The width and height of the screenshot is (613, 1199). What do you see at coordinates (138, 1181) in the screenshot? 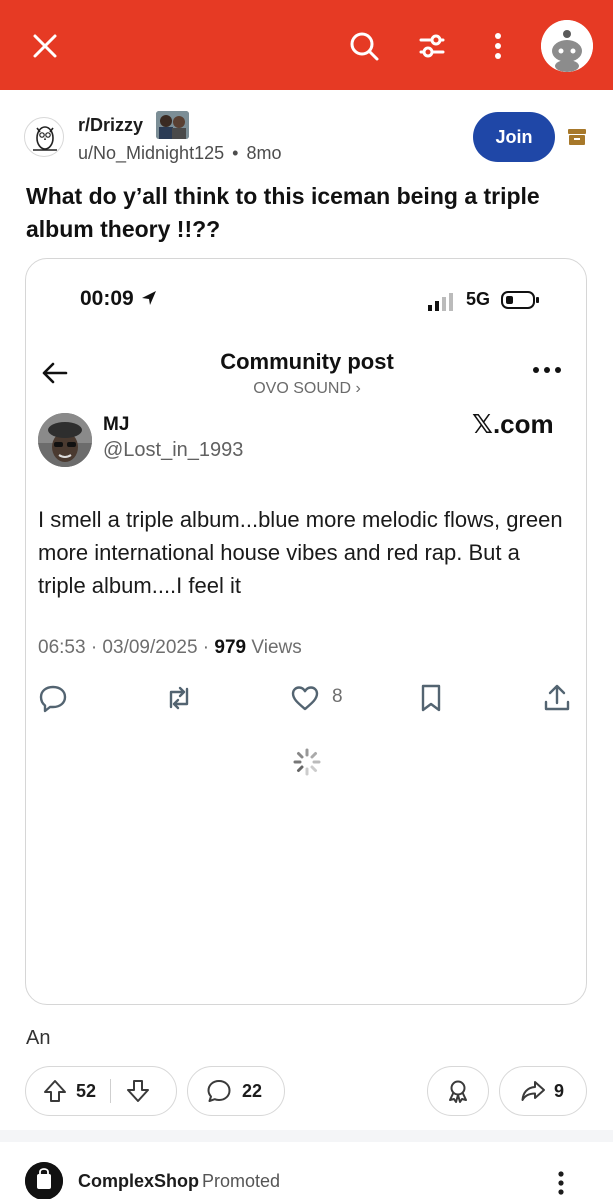
I see `promo-name: ComplexShop` at bounding box center [138, 1181].